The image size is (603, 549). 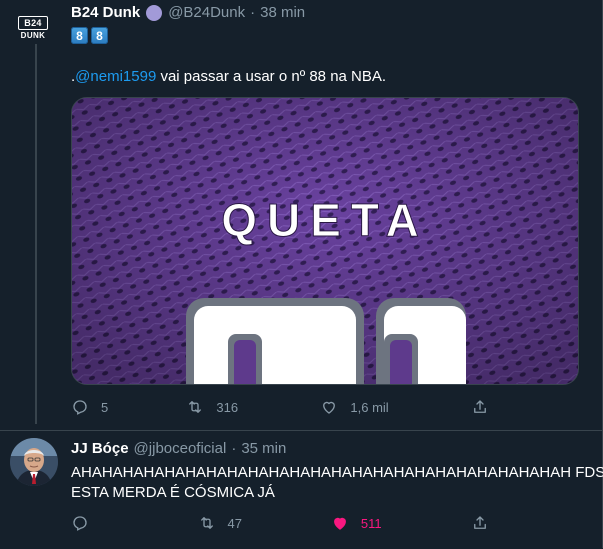 I want to click on author-name: JJ Bóçe, so click(x=100, y=448).